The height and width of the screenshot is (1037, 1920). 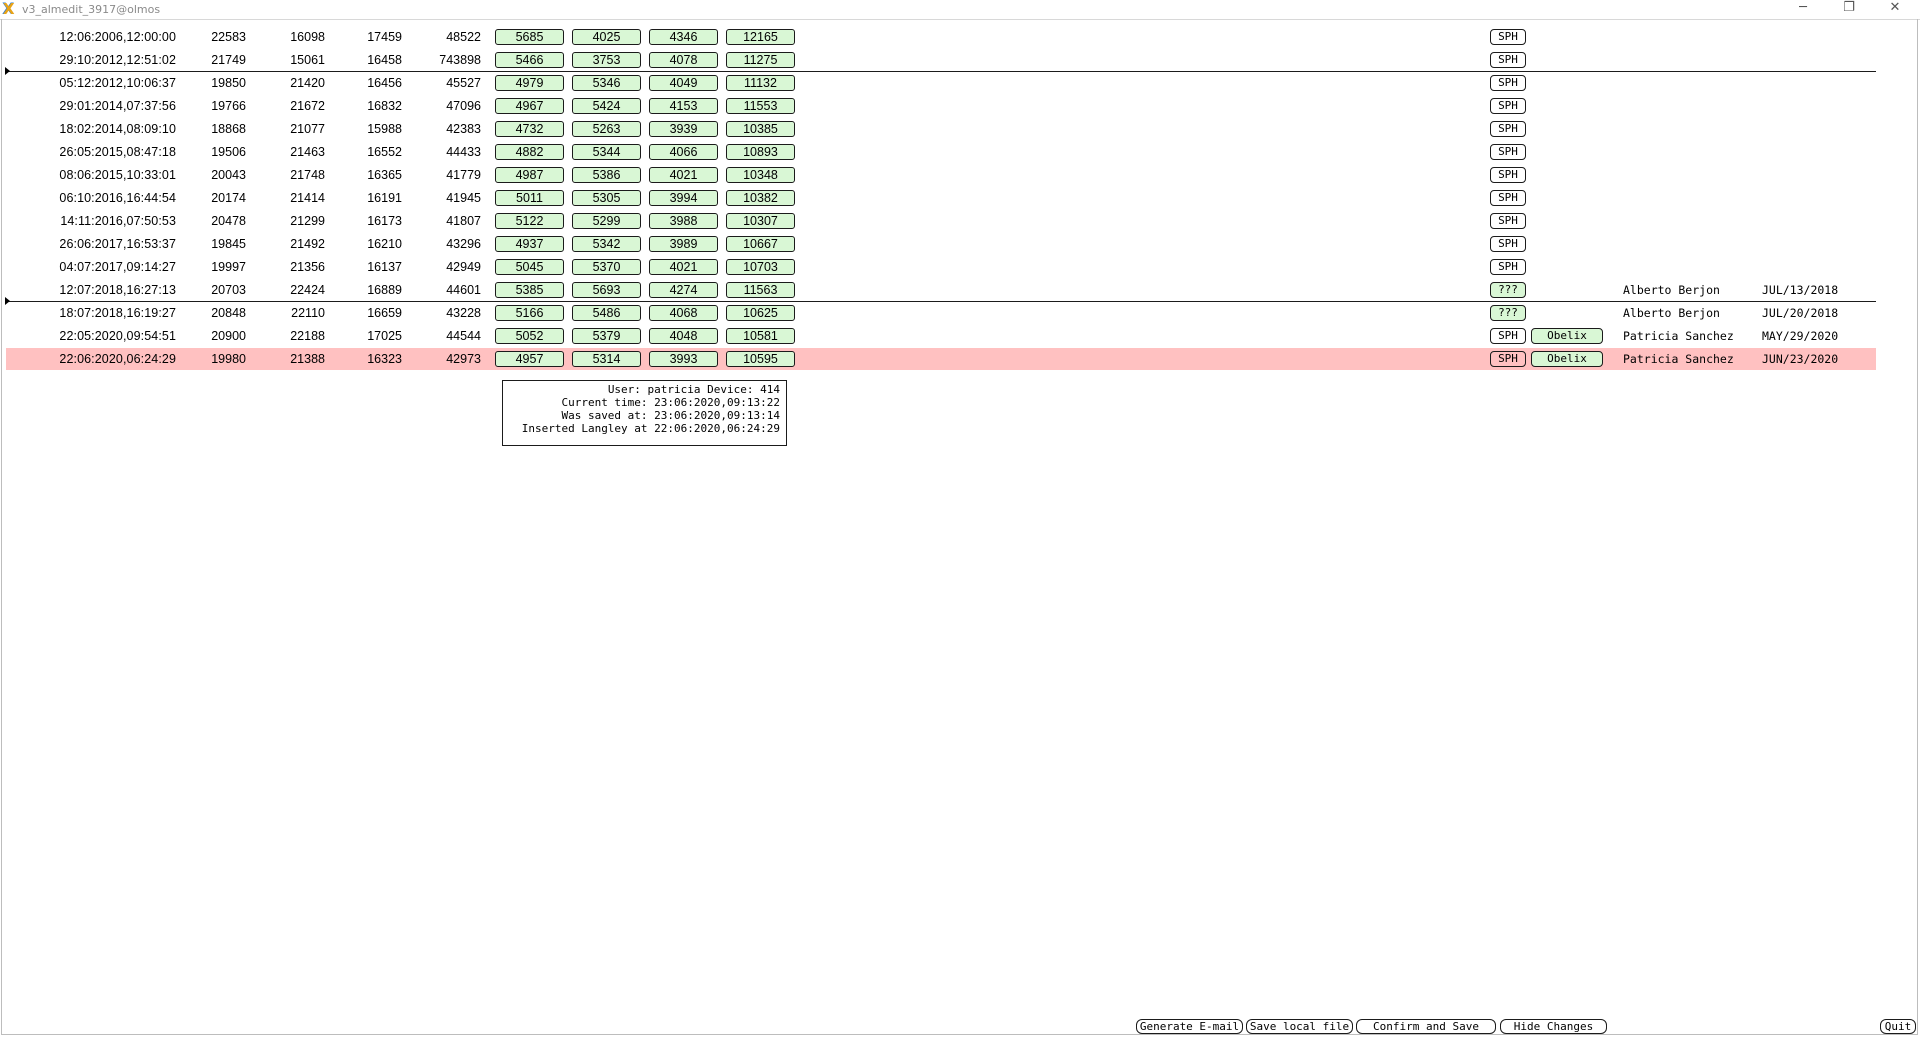 I want to click on channel-3-button: 3994, so click(x=683, y=198).